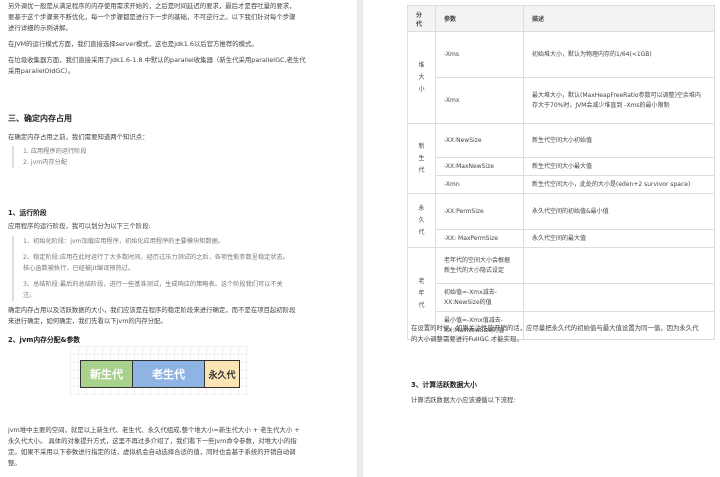 This screenshot has width=720, height=477. I want to click on memory-alloc-heading: 2、jvm内存分配&参数, so click(44, 340).